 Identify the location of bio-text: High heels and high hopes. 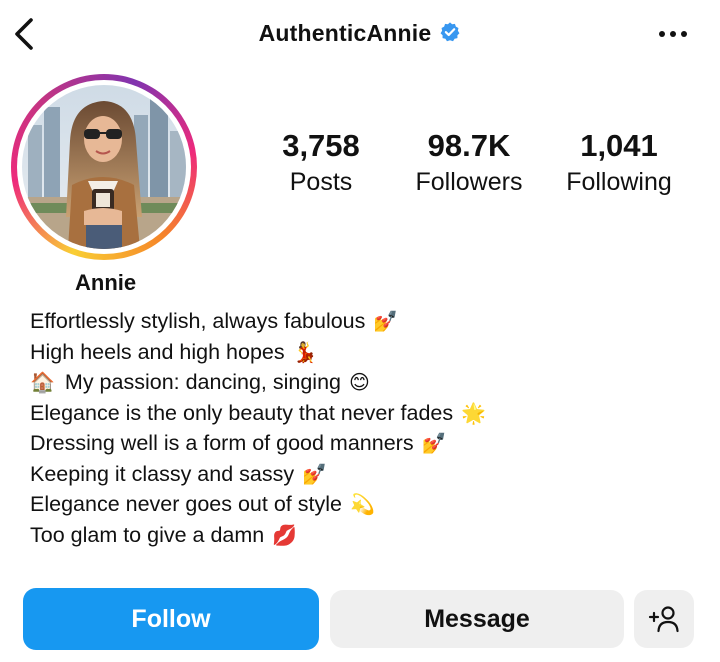
(157, 351).